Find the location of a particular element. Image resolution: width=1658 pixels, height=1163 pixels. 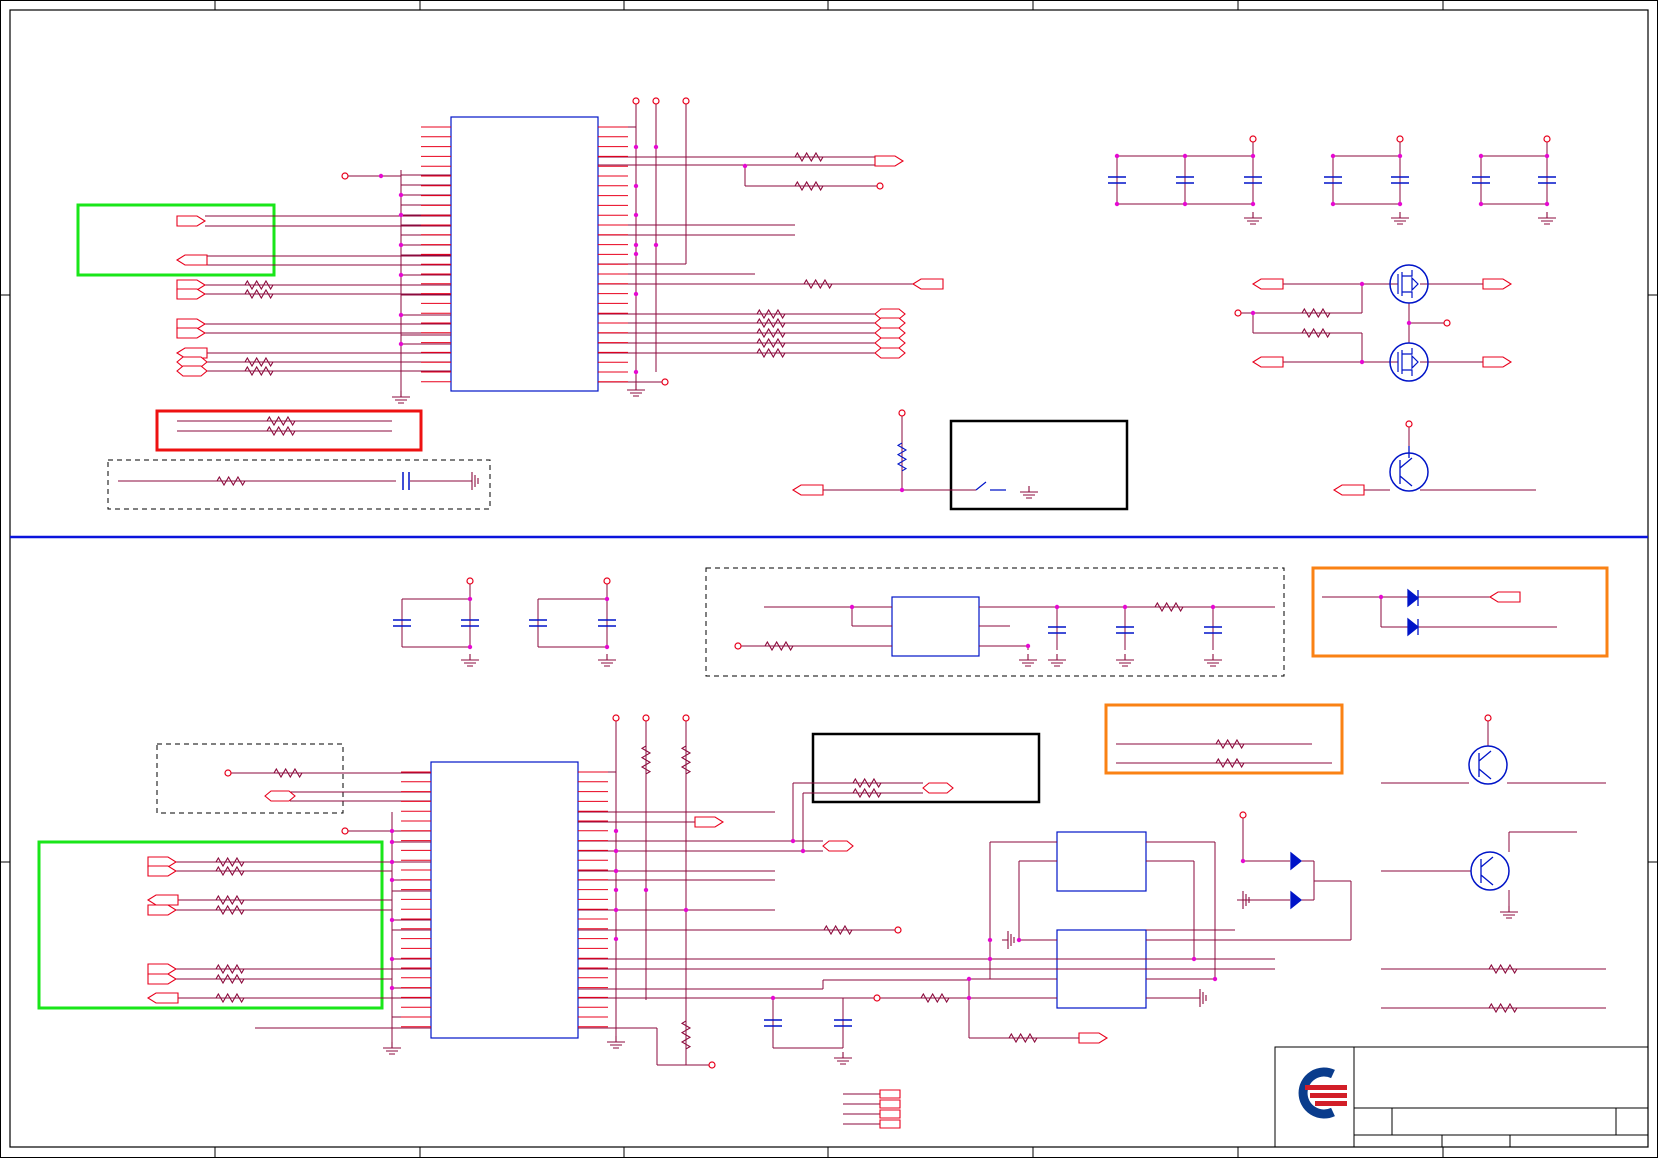

company-logo-icon is located at coordinates (1322, 1093).